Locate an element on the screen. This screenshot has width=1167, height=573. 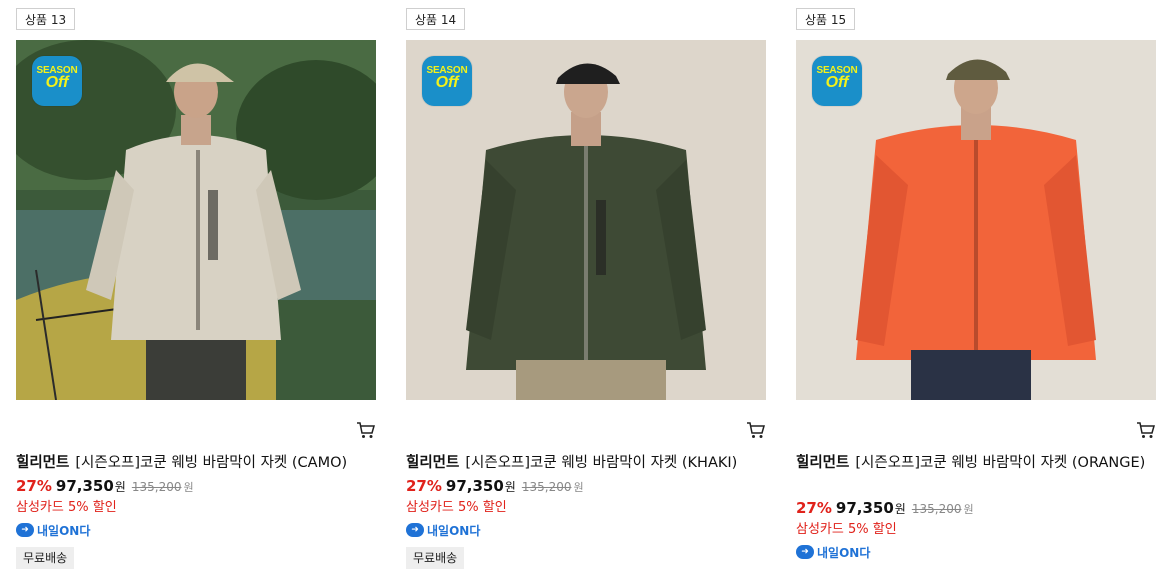
product-name: [시즌오프]코쿤 웨빙 바람막이 자켓 (ORANGE) is located at coordinates (1000, 463).